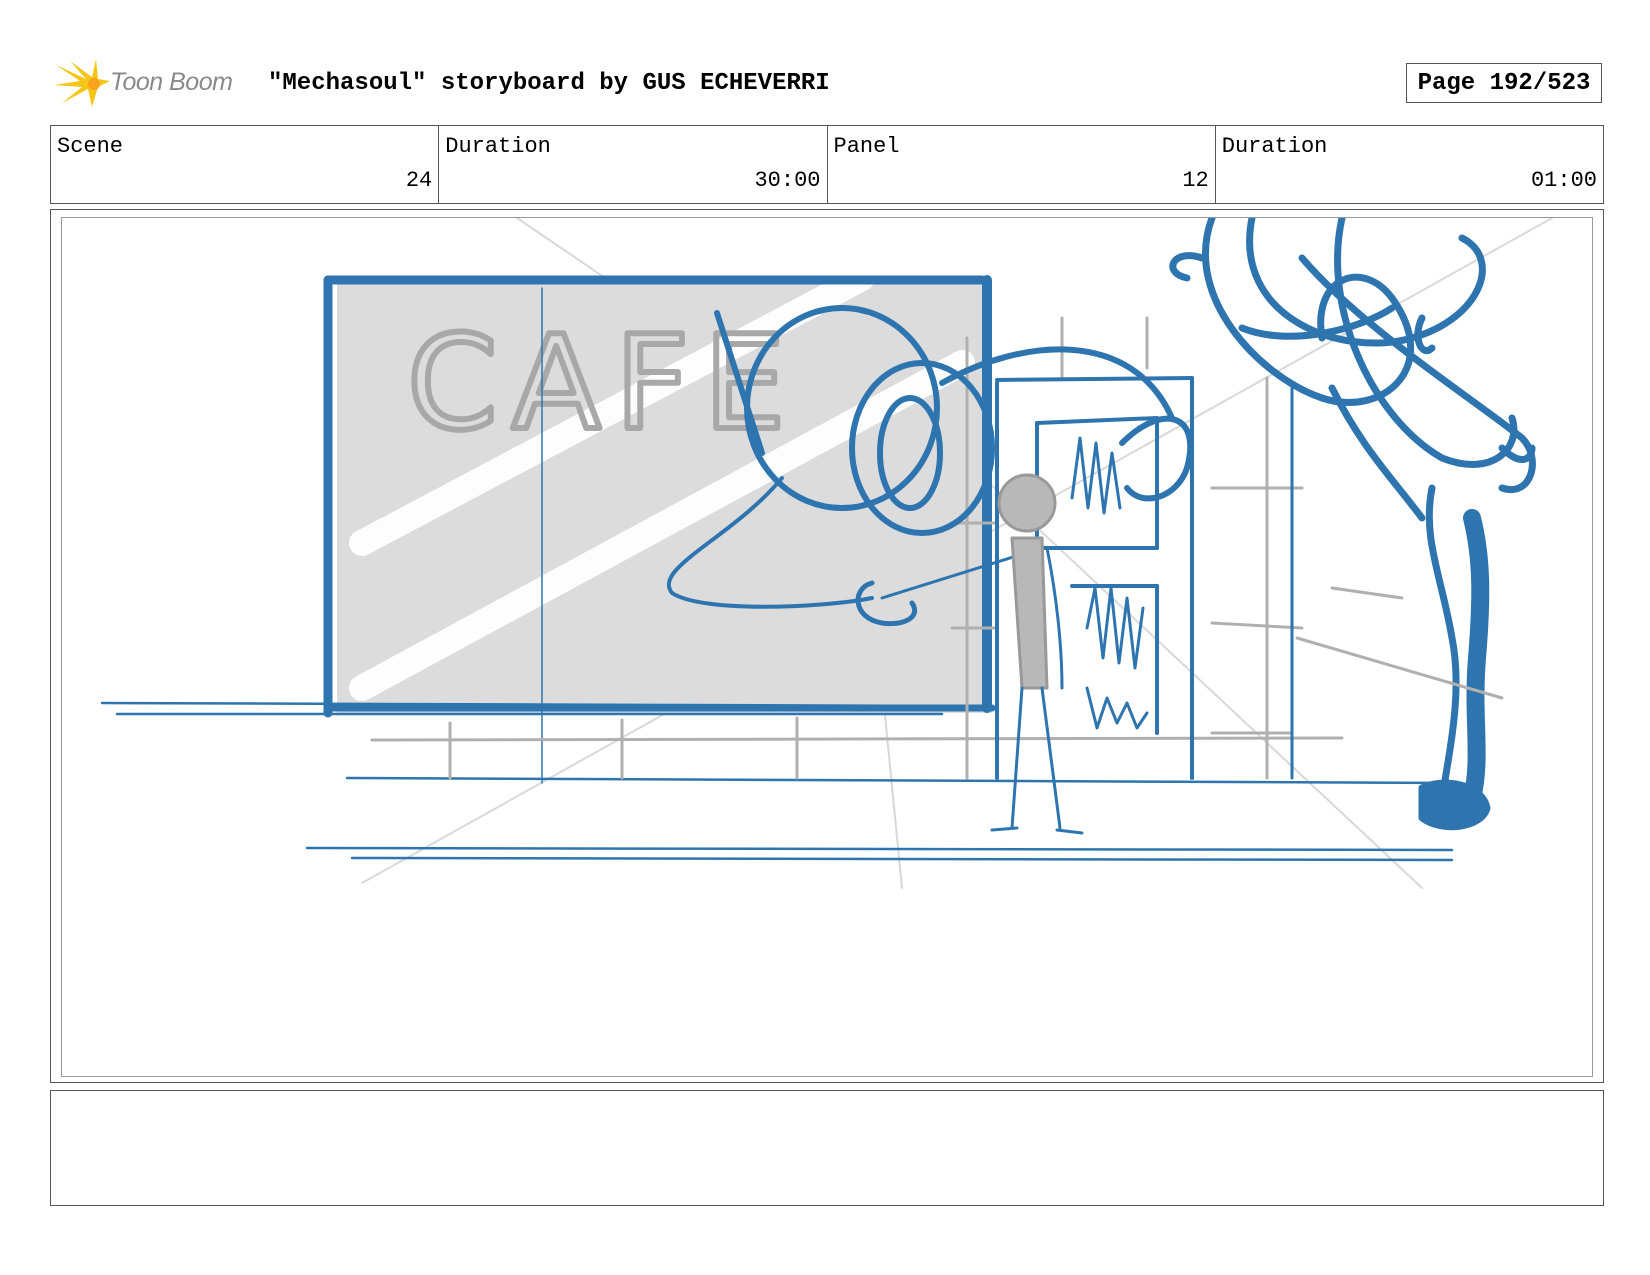 The height and width of the screenshot is (1275, 1650). What do you see at coordinates (866, 146) in the screenshot?
I see `panel-label: Panel` at bounding box center [866, 146].